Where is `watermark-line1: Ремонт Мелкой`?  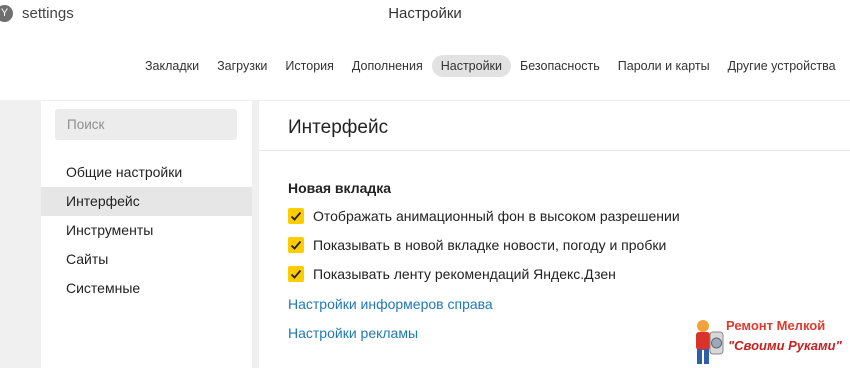
watermark-line1: Ремонт Мелкой is located at coordinates (776, 325).